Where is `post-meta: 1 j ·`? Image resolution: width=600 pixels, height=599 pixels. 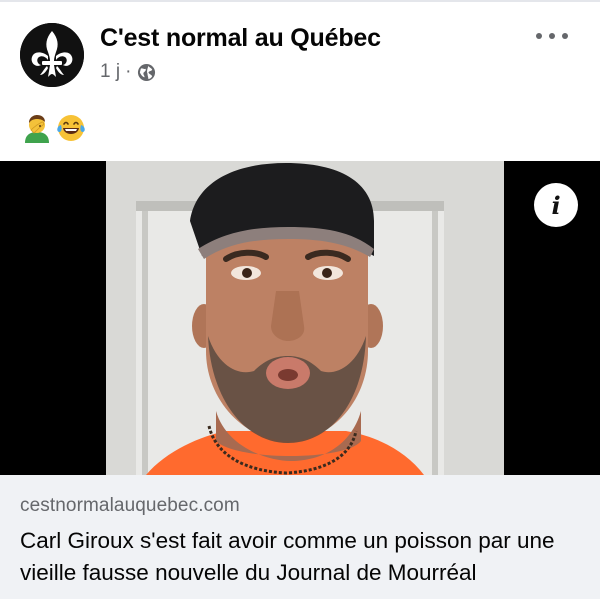 post-meta: 1 j · is located at coordinates (128, 72).